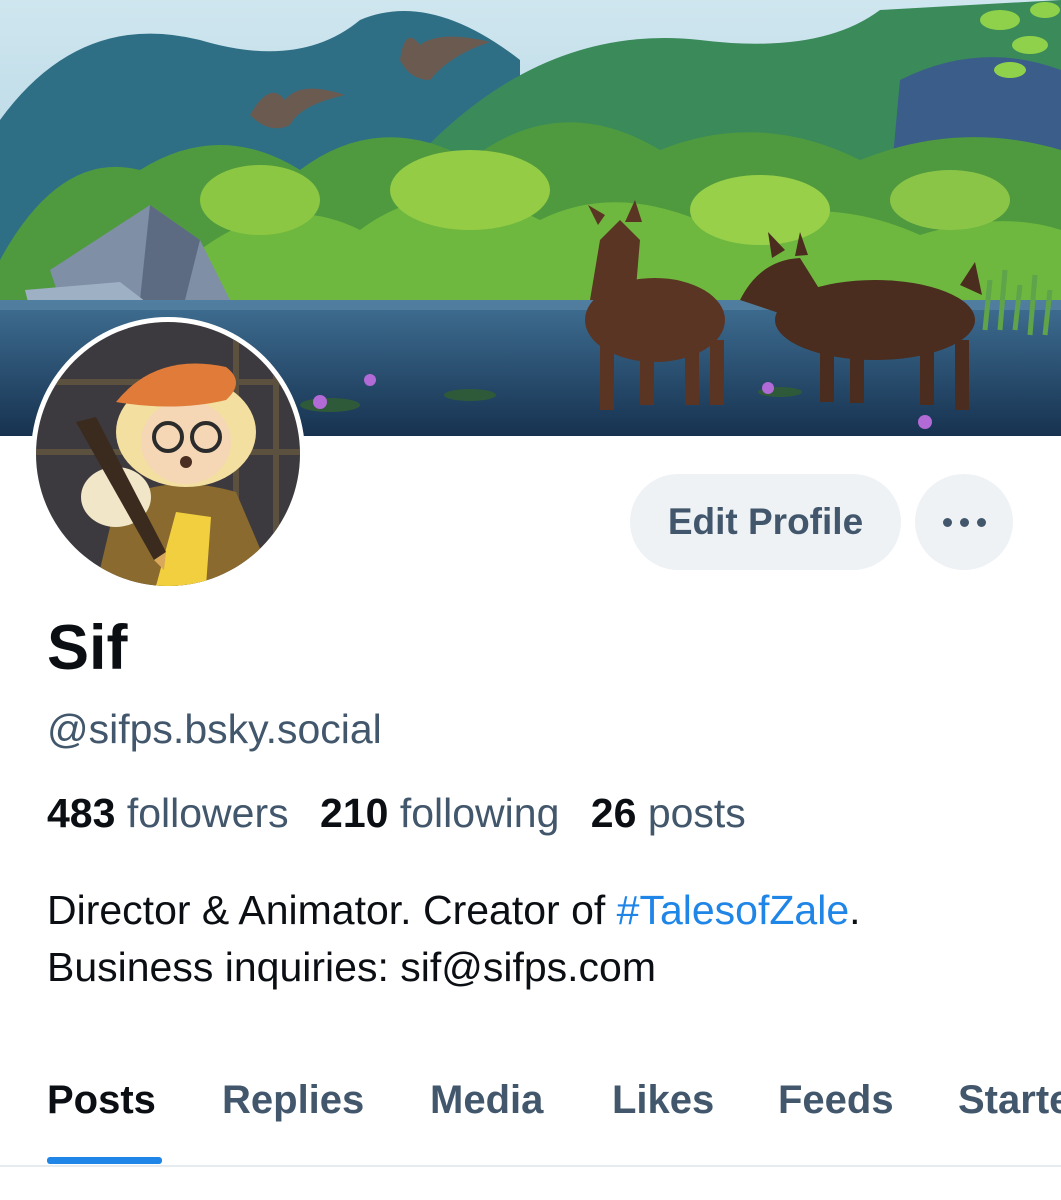  Describe the element at coordinates (855, 910) in the screenshot. I see `bio-text-end: .` at that location.